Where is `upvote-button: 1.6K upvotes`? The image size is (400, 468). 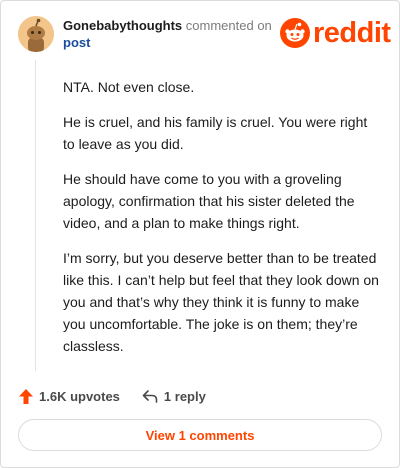 upvote-button: 1.6K upvotes is located at coordinates (69, 396).